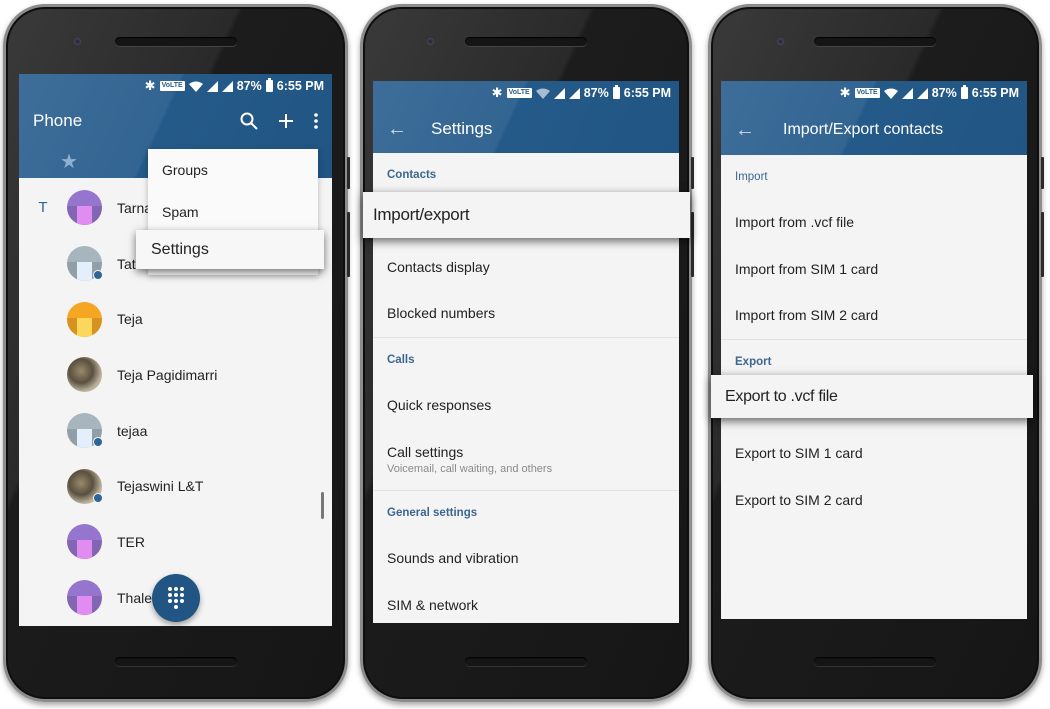 The height and width of the screenshot is (709, 1050). Describe the element at coordinates (175, 431) in the screenshot. I see `contact-row: tejaa` at that location.